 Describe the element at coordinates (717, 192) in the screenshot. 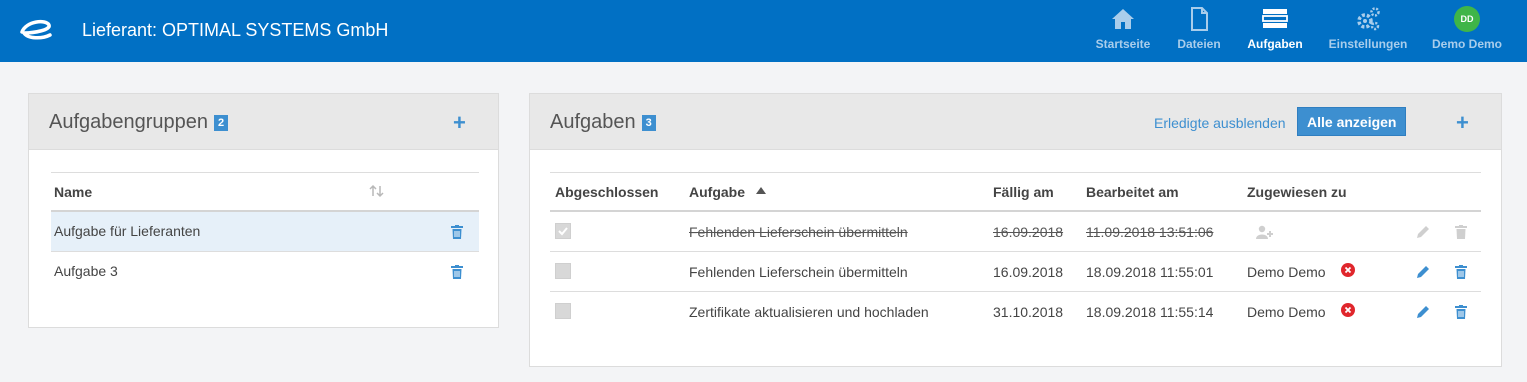

I see `column-header-aufgabe: Aufgabe` at that location.